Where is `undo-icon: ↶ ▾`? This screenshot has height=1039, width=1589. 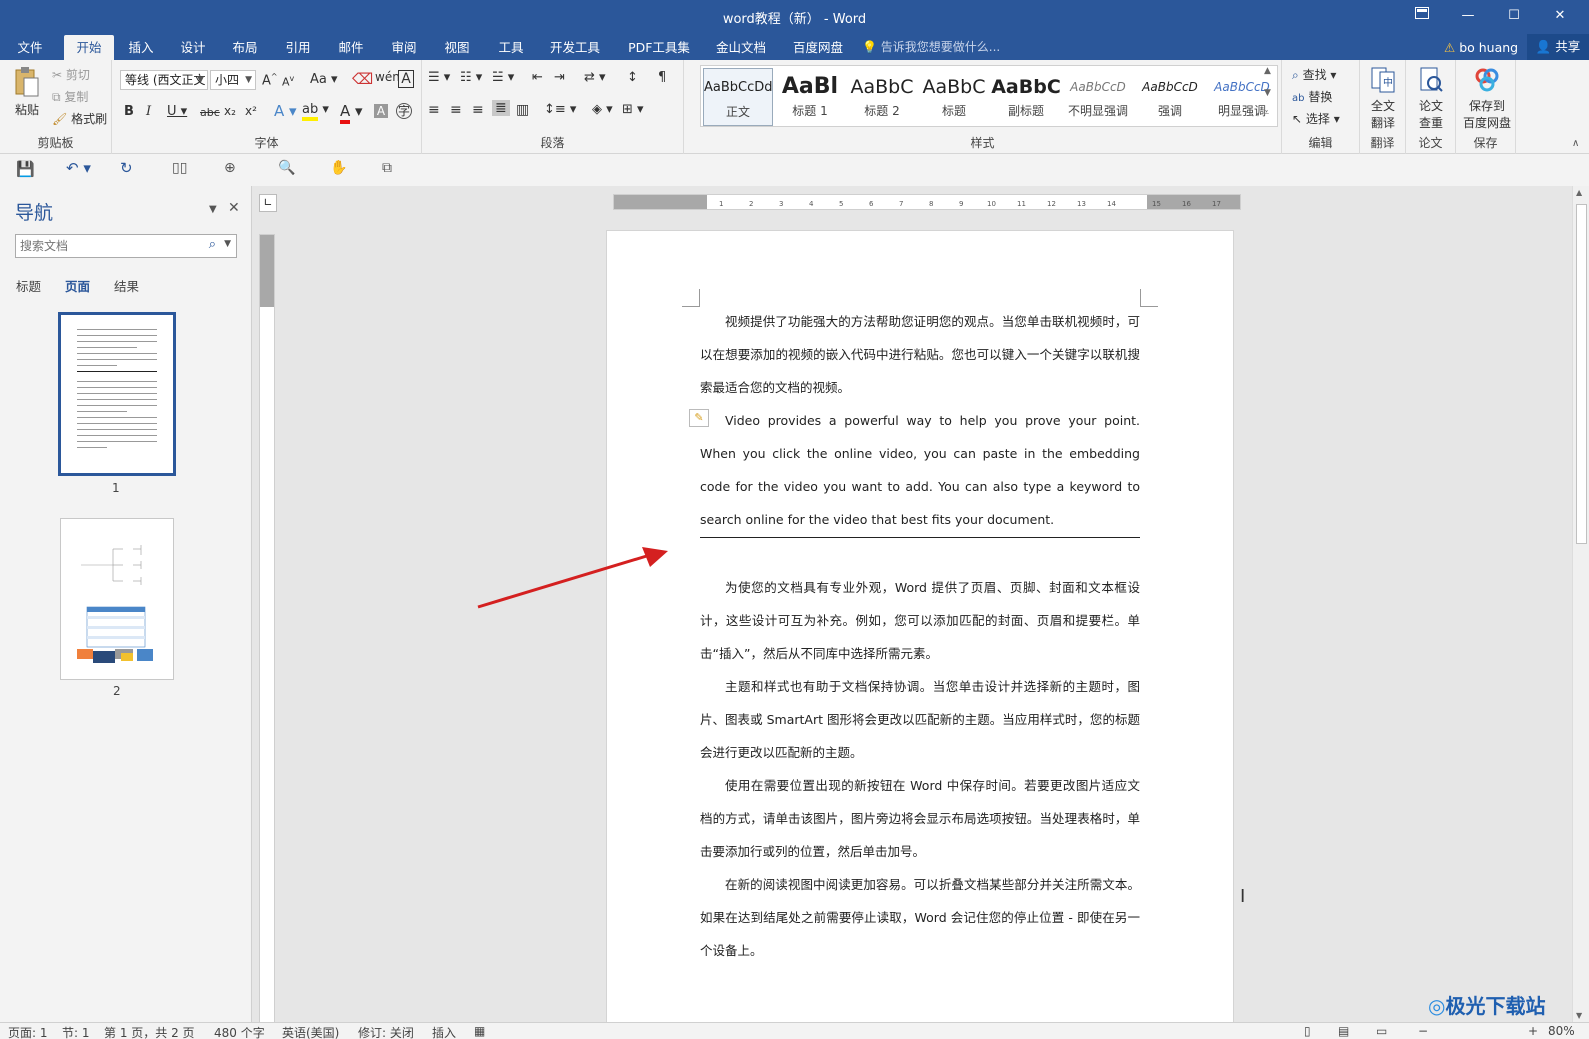
undo-icon: ↶ ▾ is located at coordinates (78, 168).